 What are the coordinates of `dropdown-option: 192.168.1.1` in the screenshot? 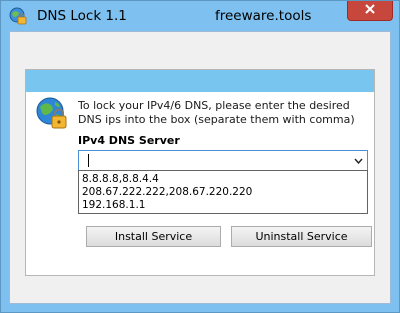 It's located at (113, 205).